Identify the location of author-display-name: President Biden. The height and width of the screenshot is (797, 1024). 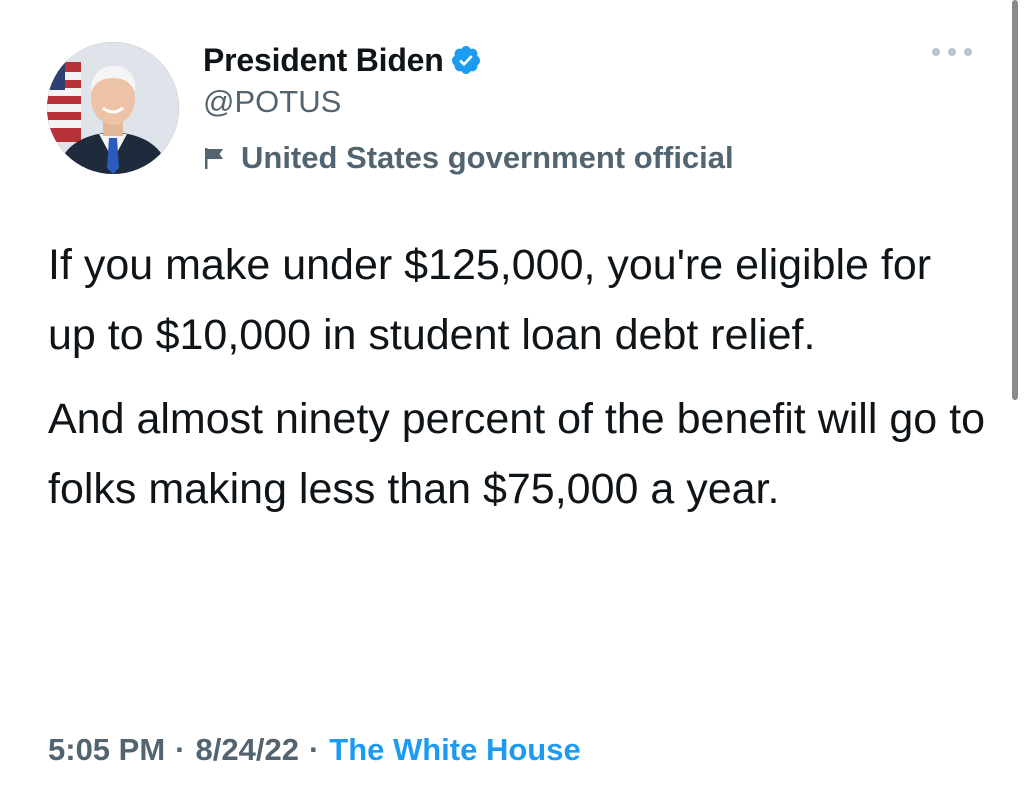
(323, 60).